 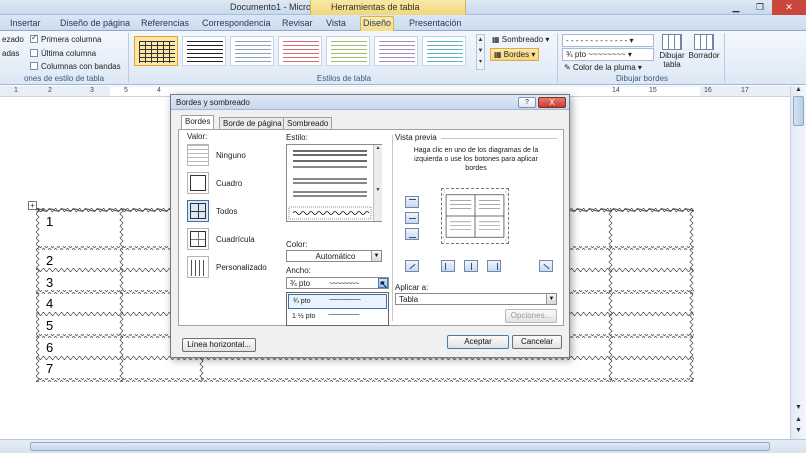 What do you see at coordinates (375, 7) in the screenshot?
I see `context-tab-group-label: Herramientas de tabla` at bounding box center [375, 7].